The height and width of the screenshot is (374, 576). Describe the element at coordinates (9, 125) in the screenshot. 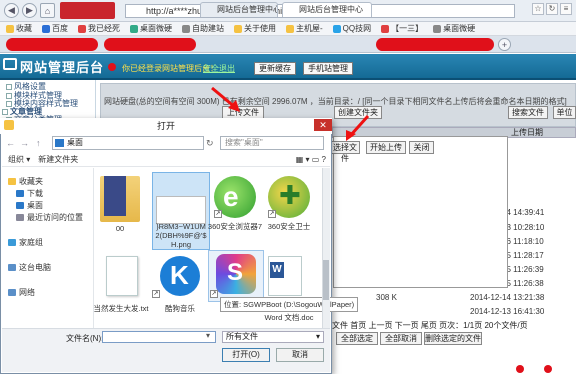

I see `folder-icon` at that location.